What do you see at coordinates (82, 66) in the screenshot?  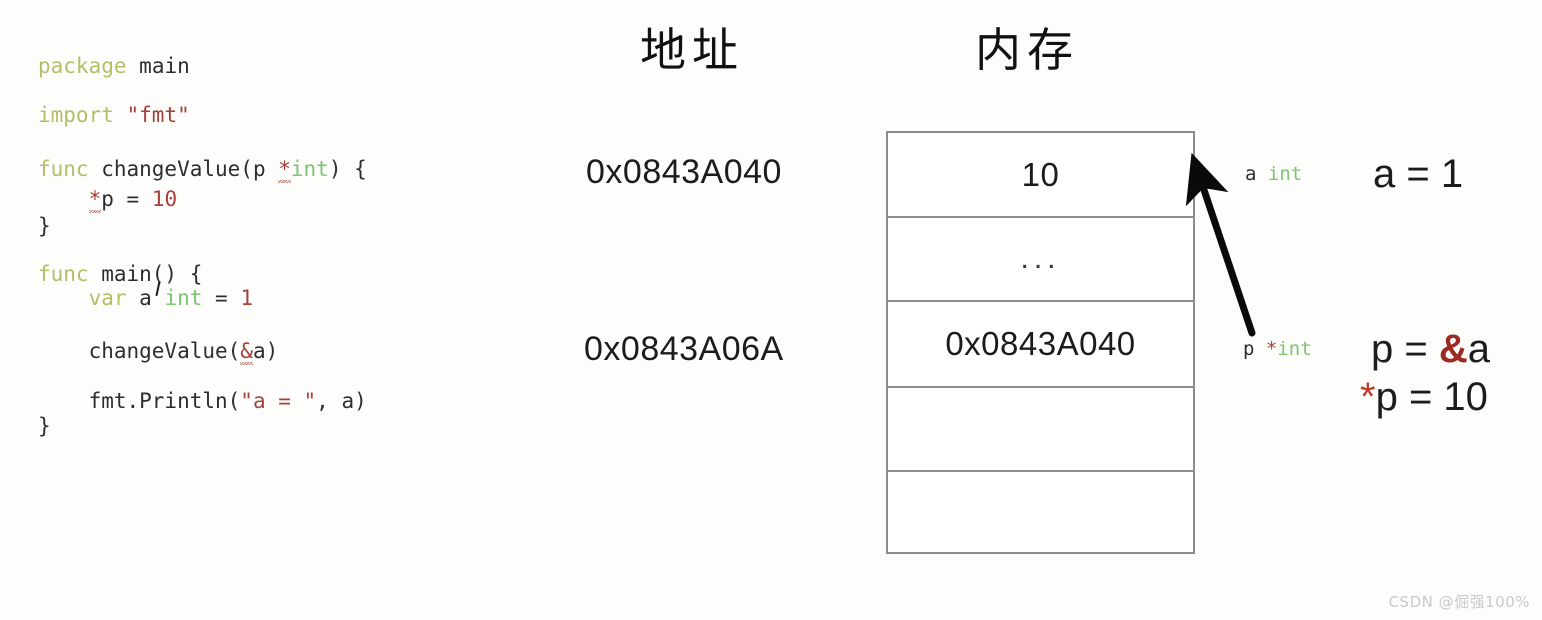 I see `code-token: package` at bounding box center [82, 66].